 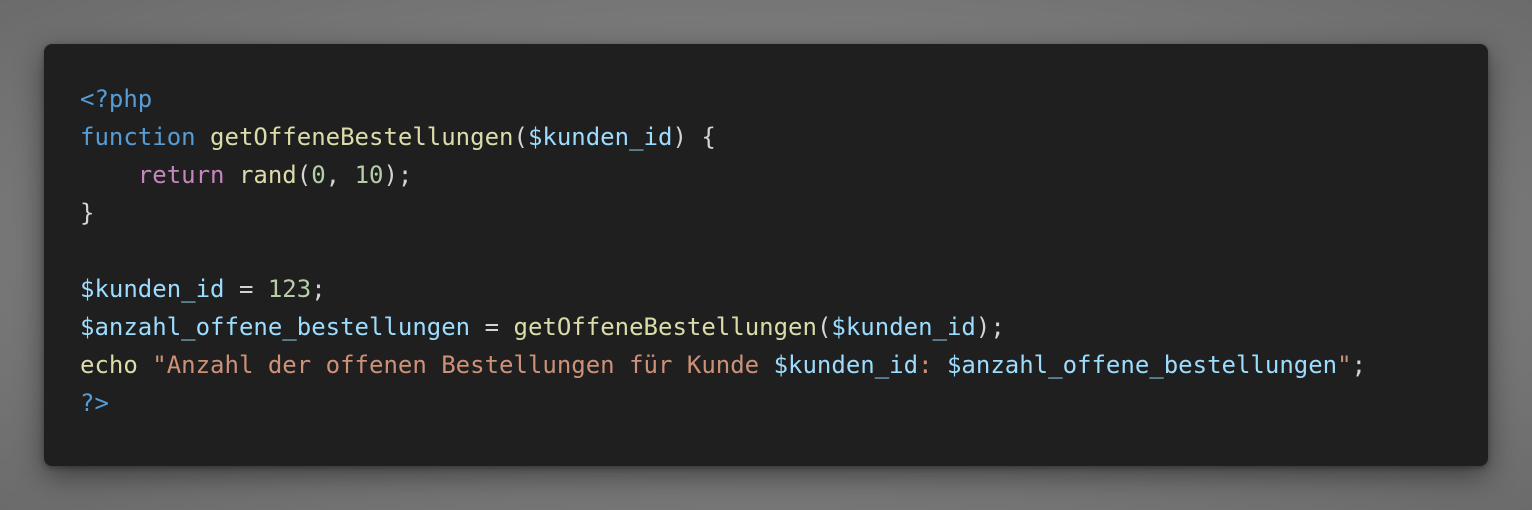 I want to click on code-token: 0, so click(x=318, y=175).